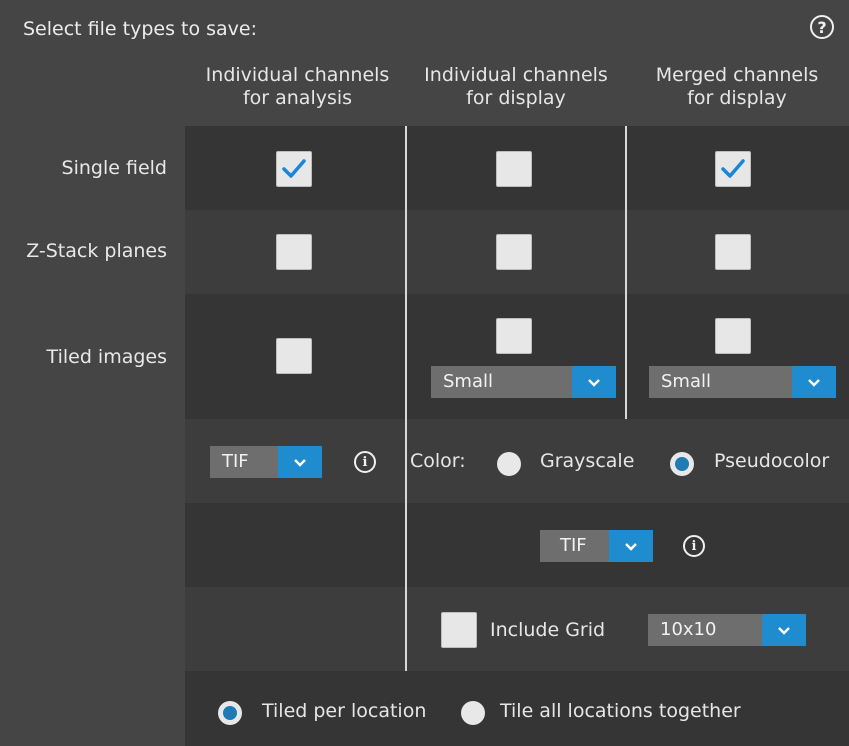 This screenshot has height=746, width=849. What do you see at coordinates (114, 168) in the screenshot?
I see `row-label-single-field: Single field` at bounding box center [114, 168].